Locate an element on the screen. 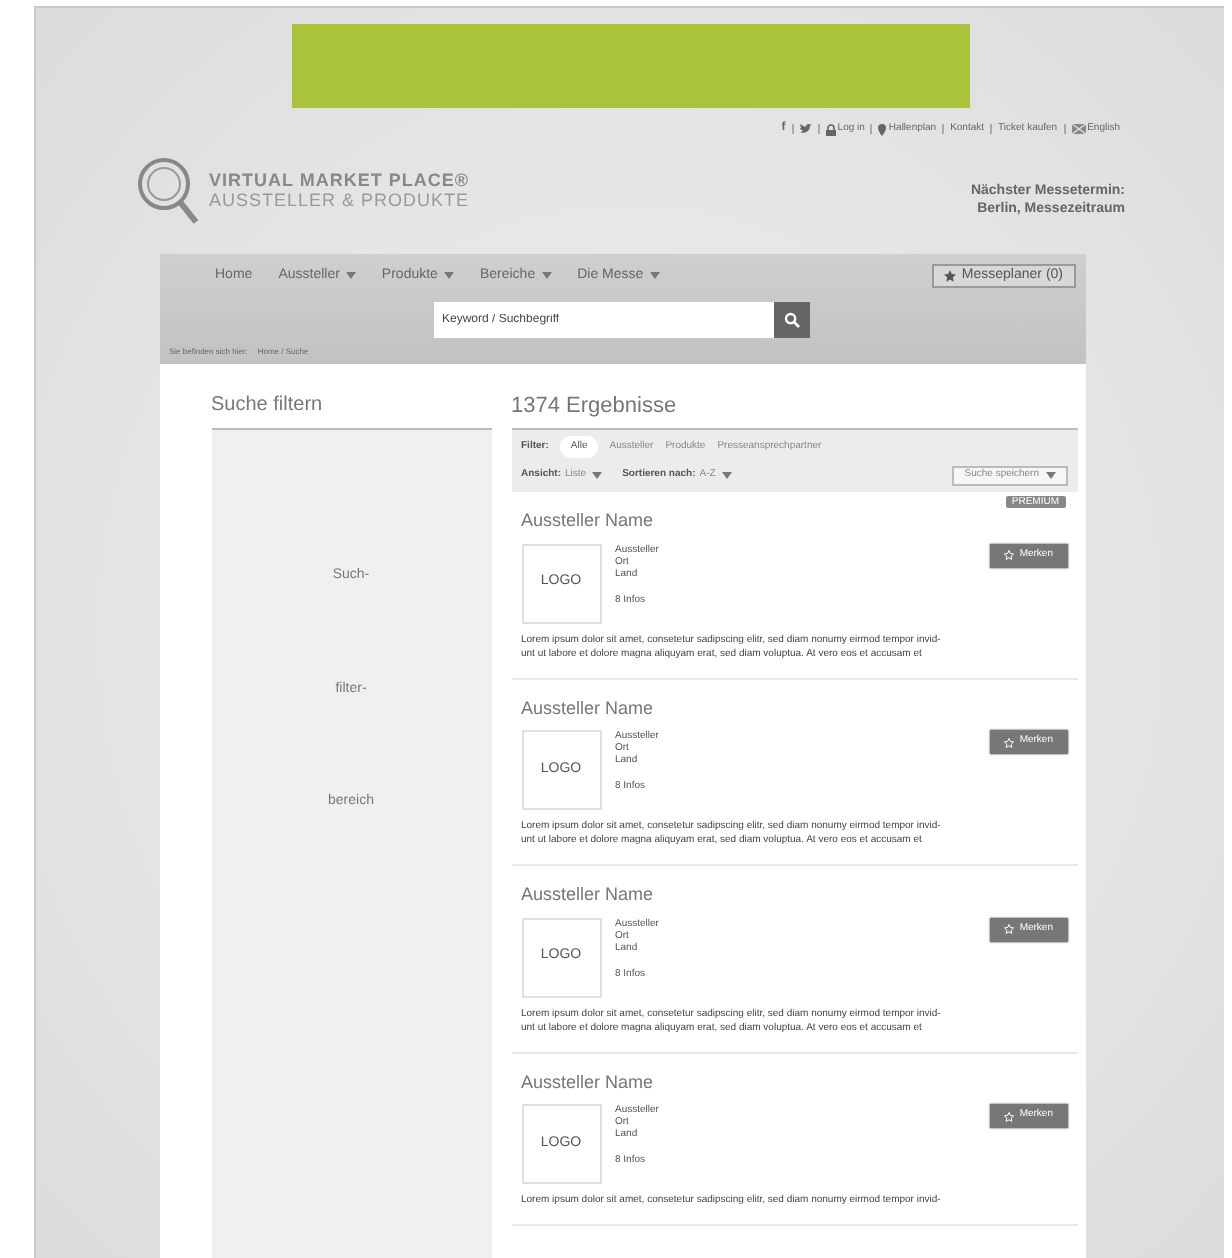 This screenshot has width=1232, height=1258. pin-icon is located at coordinates (882, 129).